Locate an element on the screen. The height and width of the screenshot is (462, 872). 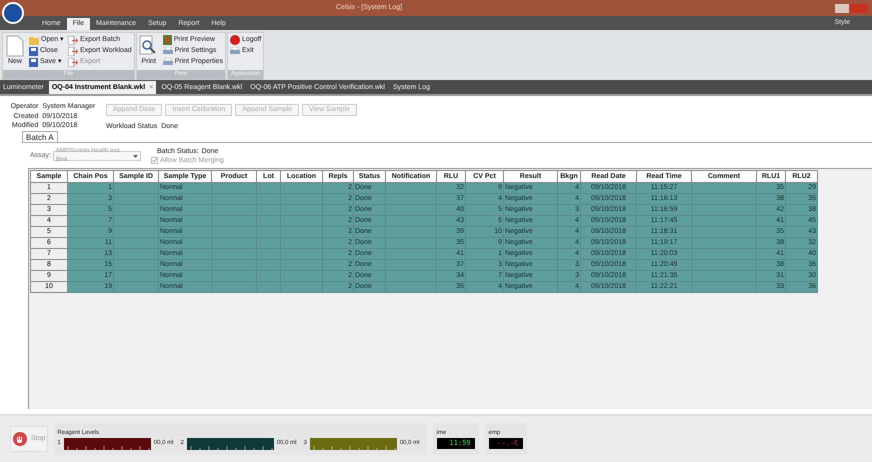
hand-icon is located at coordinates (20, 439).